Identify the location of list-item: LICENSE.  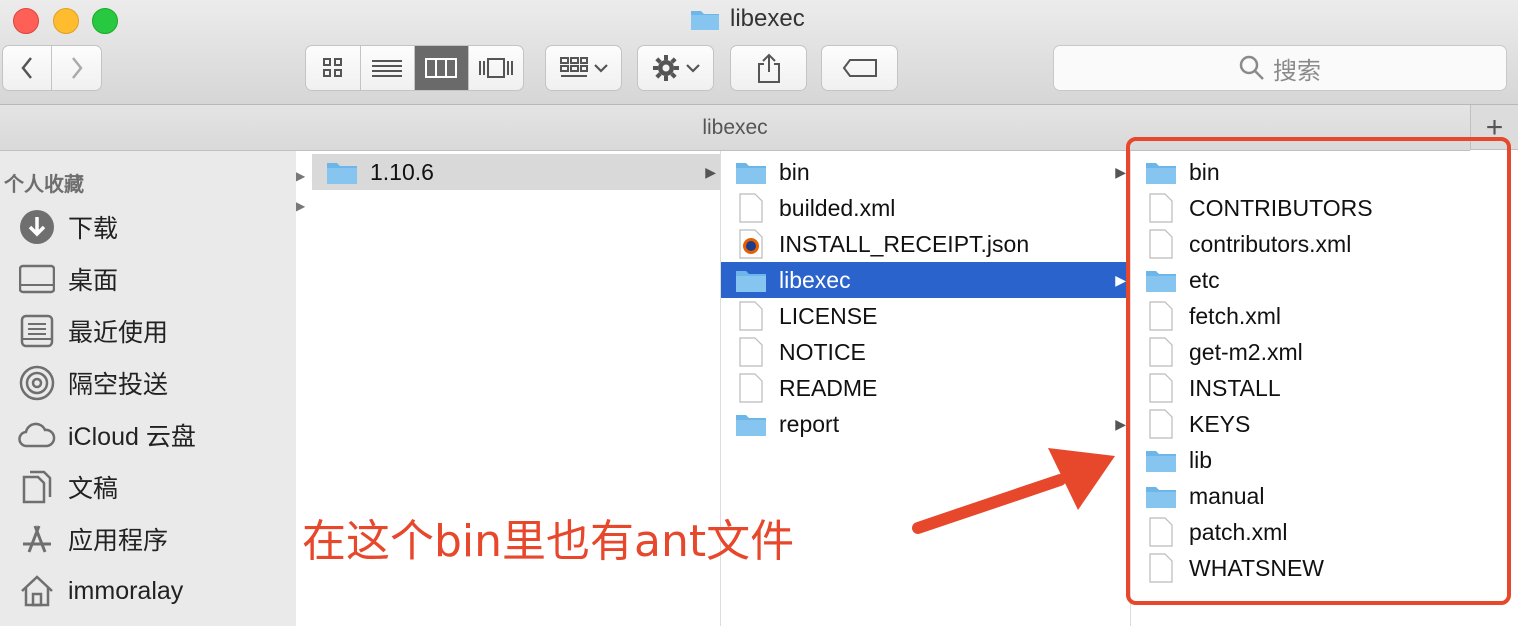
(925, 316).